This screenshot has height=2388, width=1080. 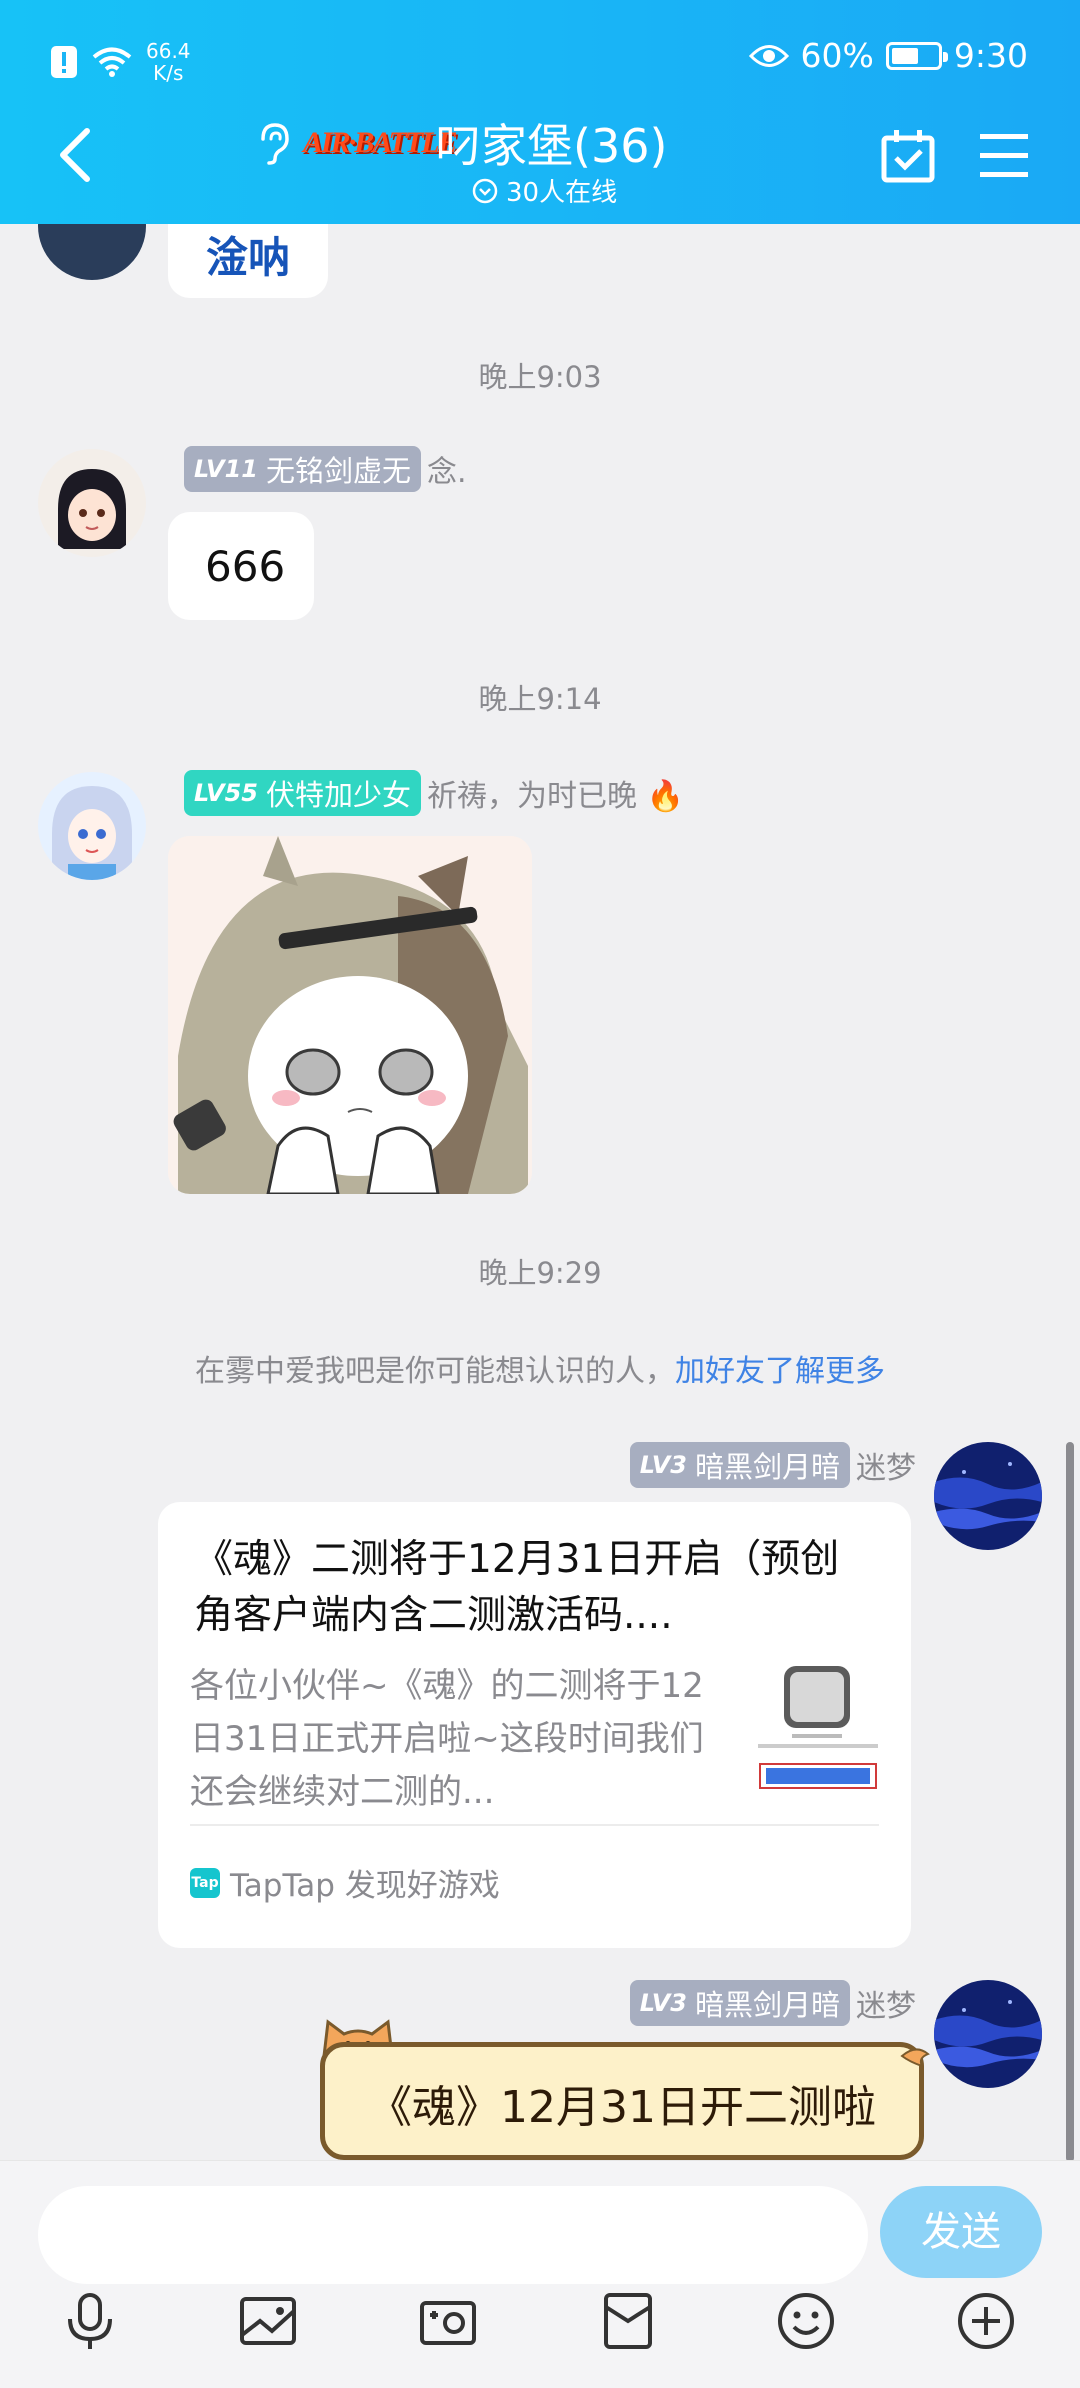 I want to click on message-text: 666, so click(x=245, y=566).